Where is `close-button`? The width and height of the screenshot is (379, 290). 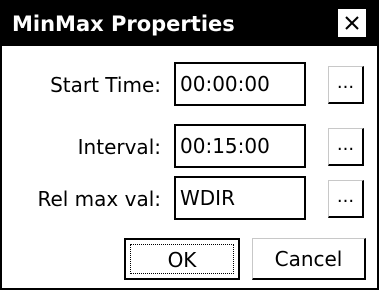 close-button is located at coordinates (352, 23).